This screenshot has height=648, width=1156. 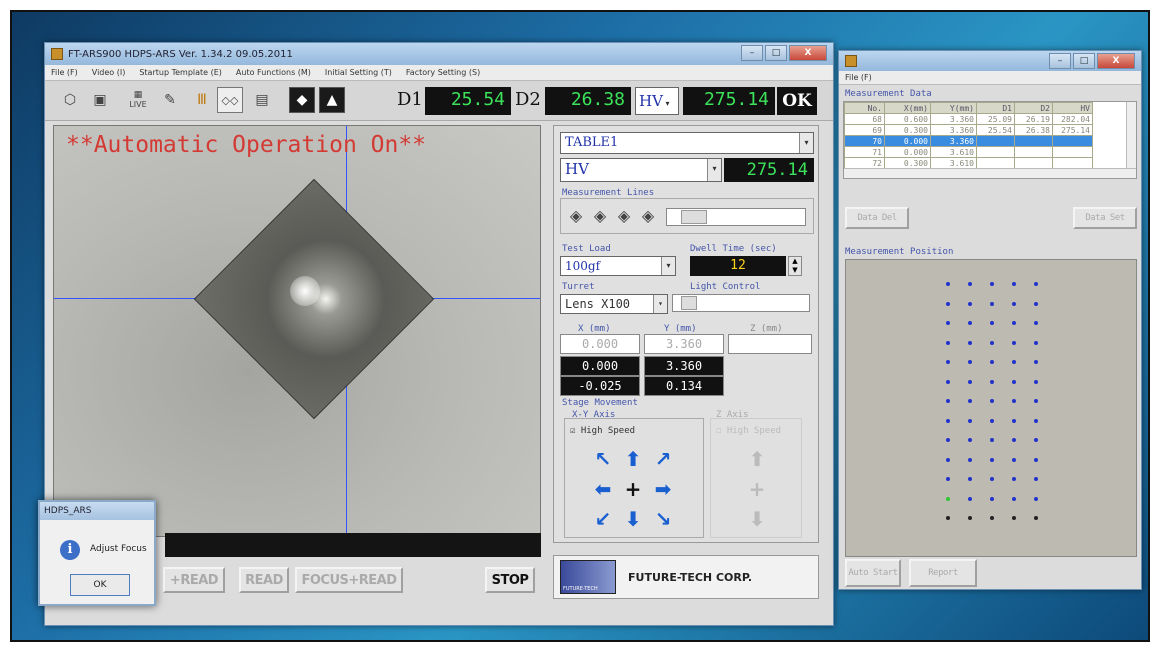 I want to click on table-row: 69 0.300 3.360 25.54 26.38 275.14, so click(x=968, y=130).